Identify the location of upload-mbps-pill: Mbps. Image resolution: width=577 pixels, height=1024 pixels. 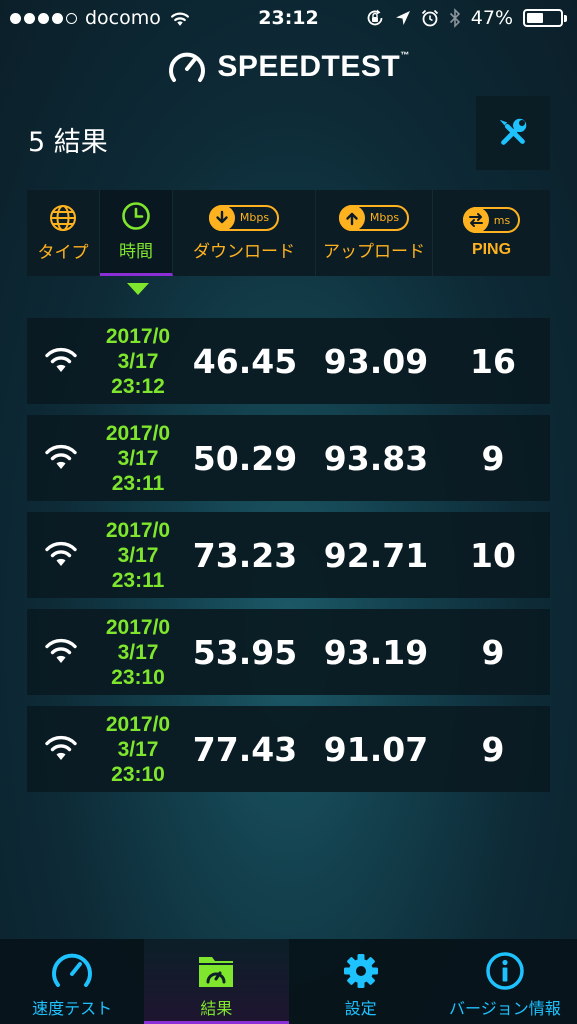
(374, 217).